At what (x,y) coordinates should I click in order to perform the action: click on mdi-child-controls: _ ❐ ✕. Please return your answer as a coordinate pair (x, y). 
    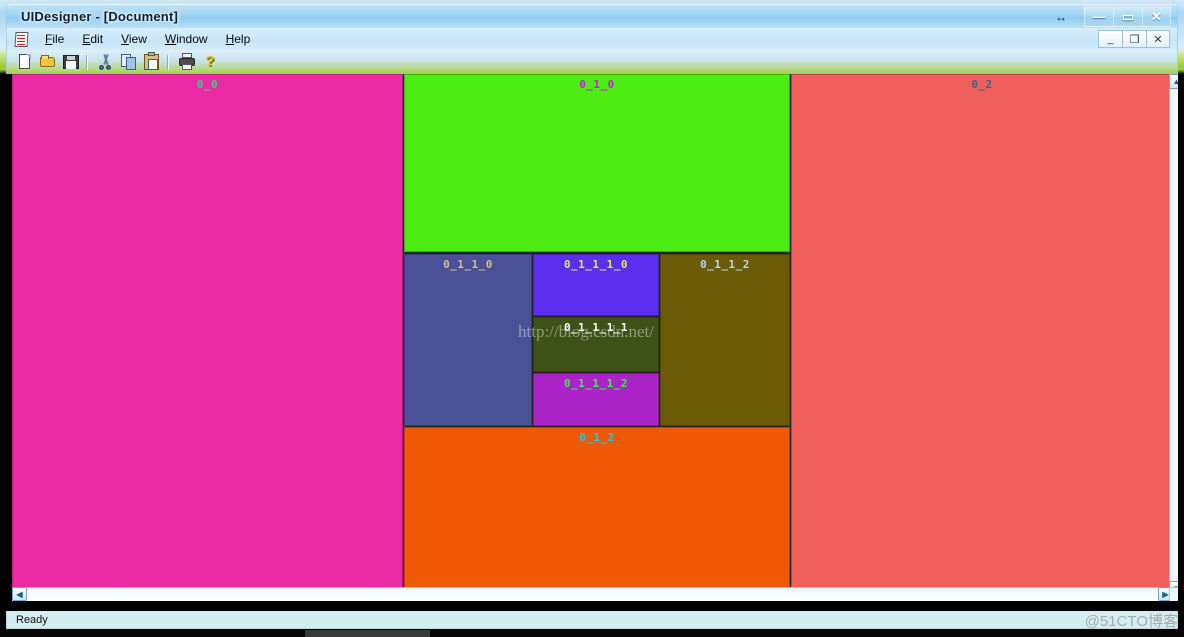
    Looking at the image, I should click on (1134, 39).